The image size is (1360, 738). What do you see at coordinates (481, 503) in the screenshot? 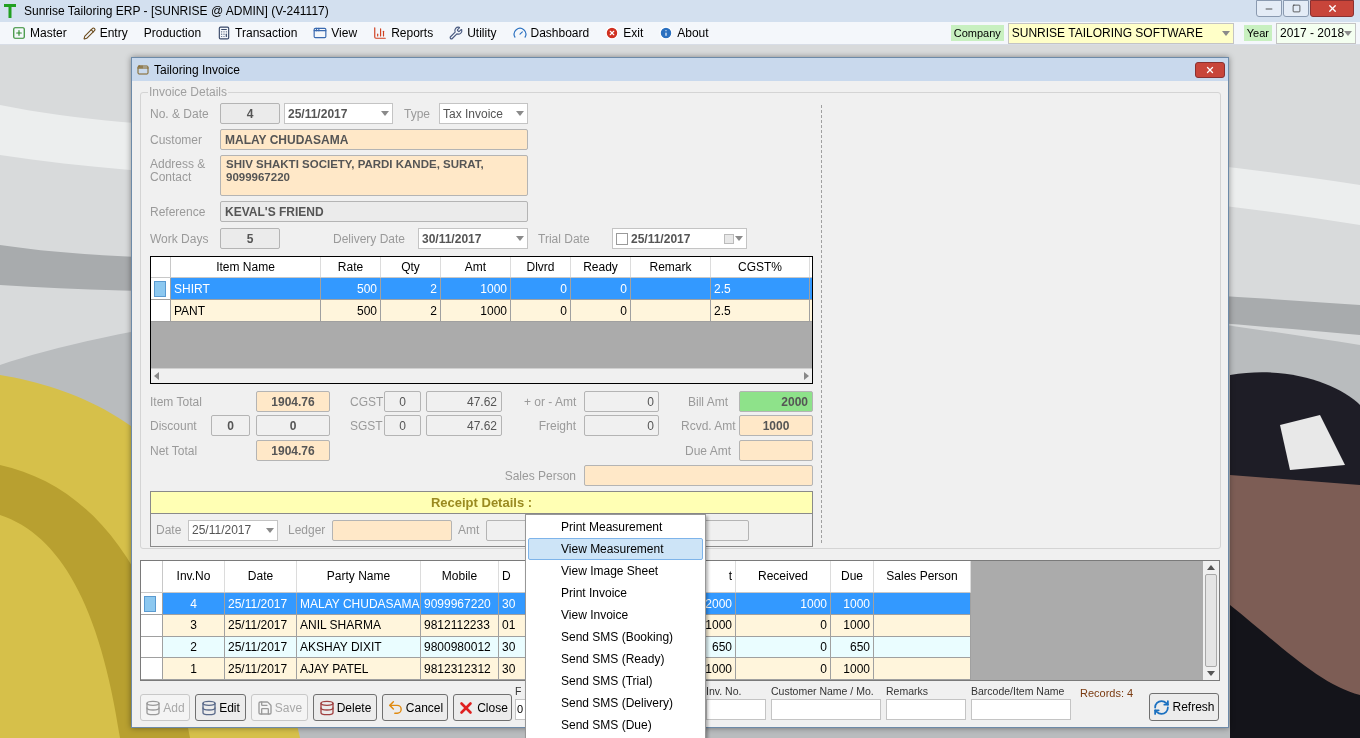
I see `receipt-title: Receipt Details :` at bounding box center [481, 503].